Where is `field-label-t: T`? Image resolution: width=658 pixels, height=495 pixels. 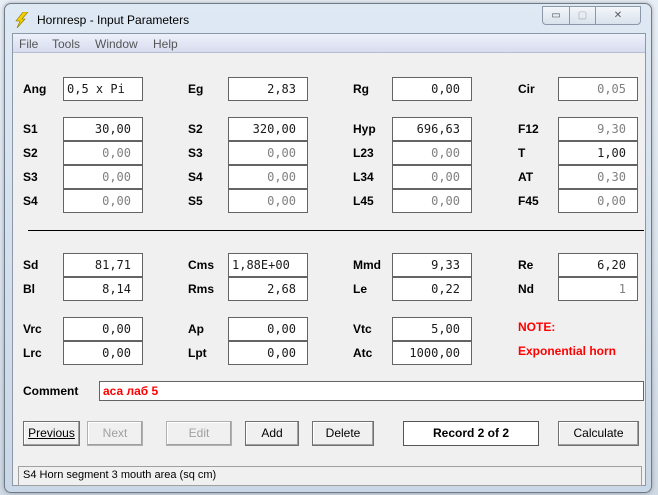 field-label-t: T is located at coordinates (522, 153).